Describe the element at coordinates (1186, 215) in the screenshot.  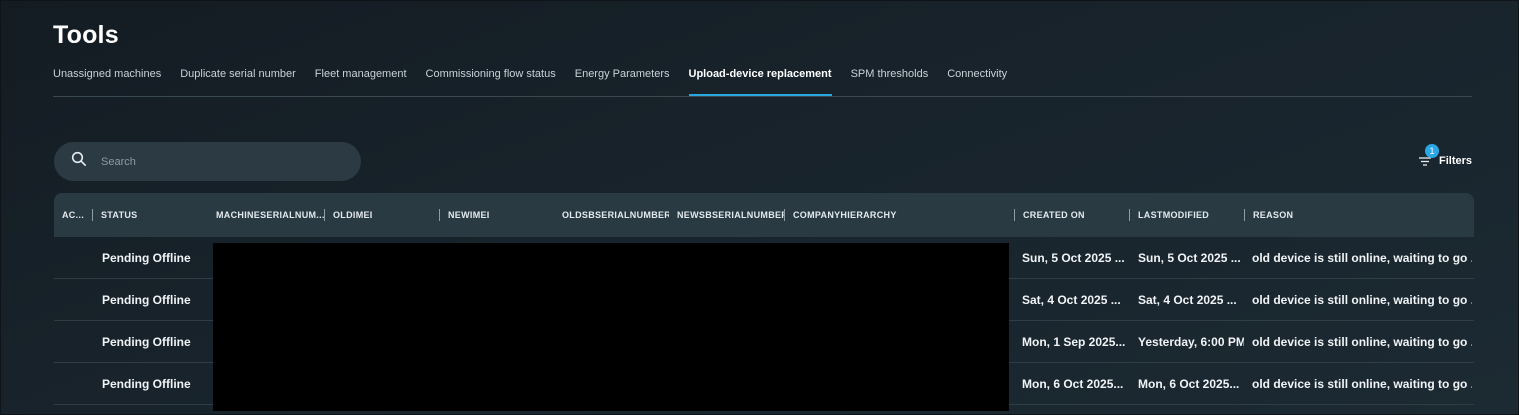
I see `column-header-last-modified: LASTMODIFIED` at that location.